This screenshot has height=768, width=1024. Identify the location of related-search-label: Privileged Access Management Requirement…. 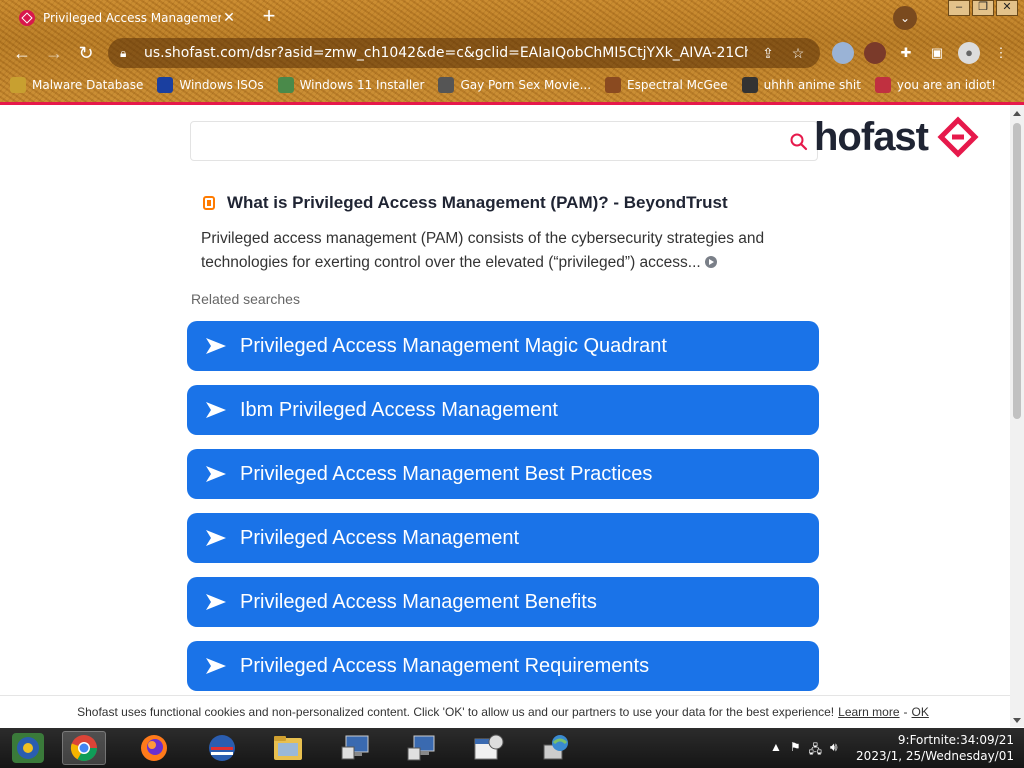
(445, 665).